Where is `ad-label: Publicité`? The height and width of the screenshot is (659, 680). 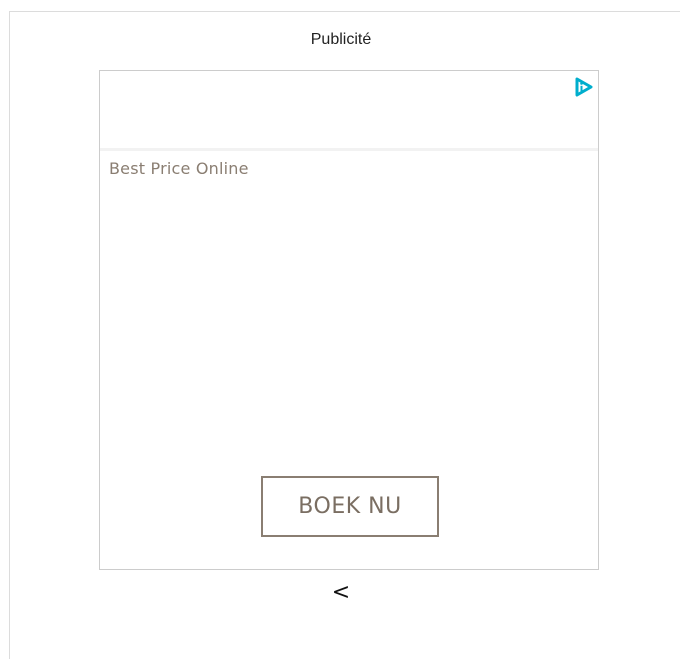 ad-label: Publicité is located at coordinates (341, 39).